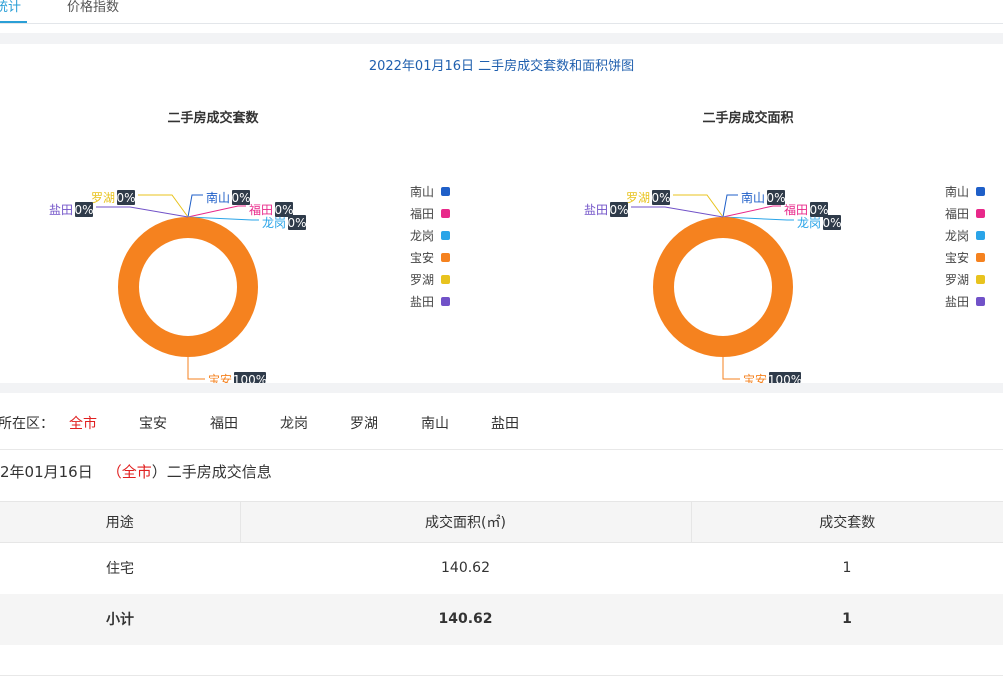  Describe the element at coordinates (114, 472) in the screenshot. I see `info-paren-open: （` at that location.